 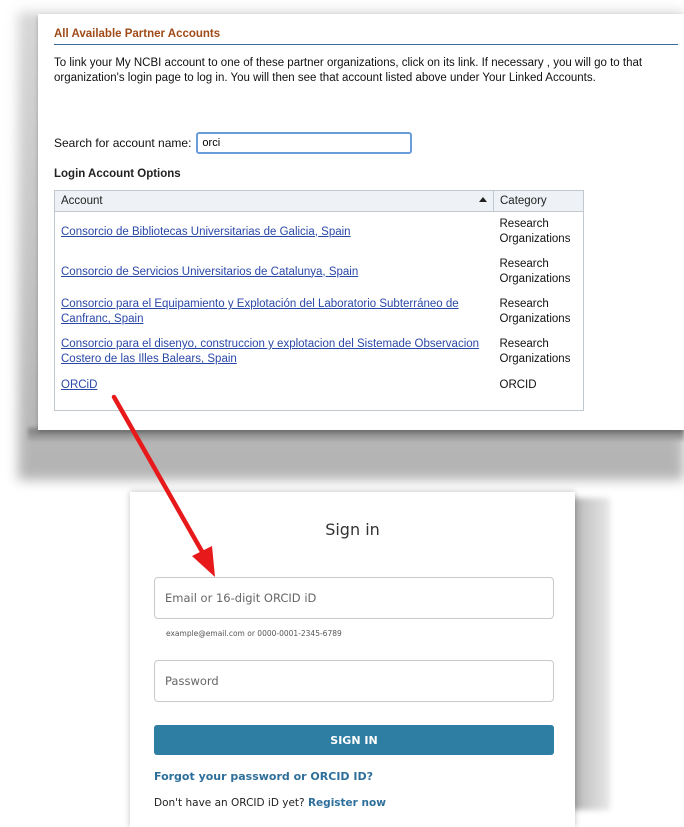 I want to click on search-label: Search for account name:, so click(x=123, y=143).